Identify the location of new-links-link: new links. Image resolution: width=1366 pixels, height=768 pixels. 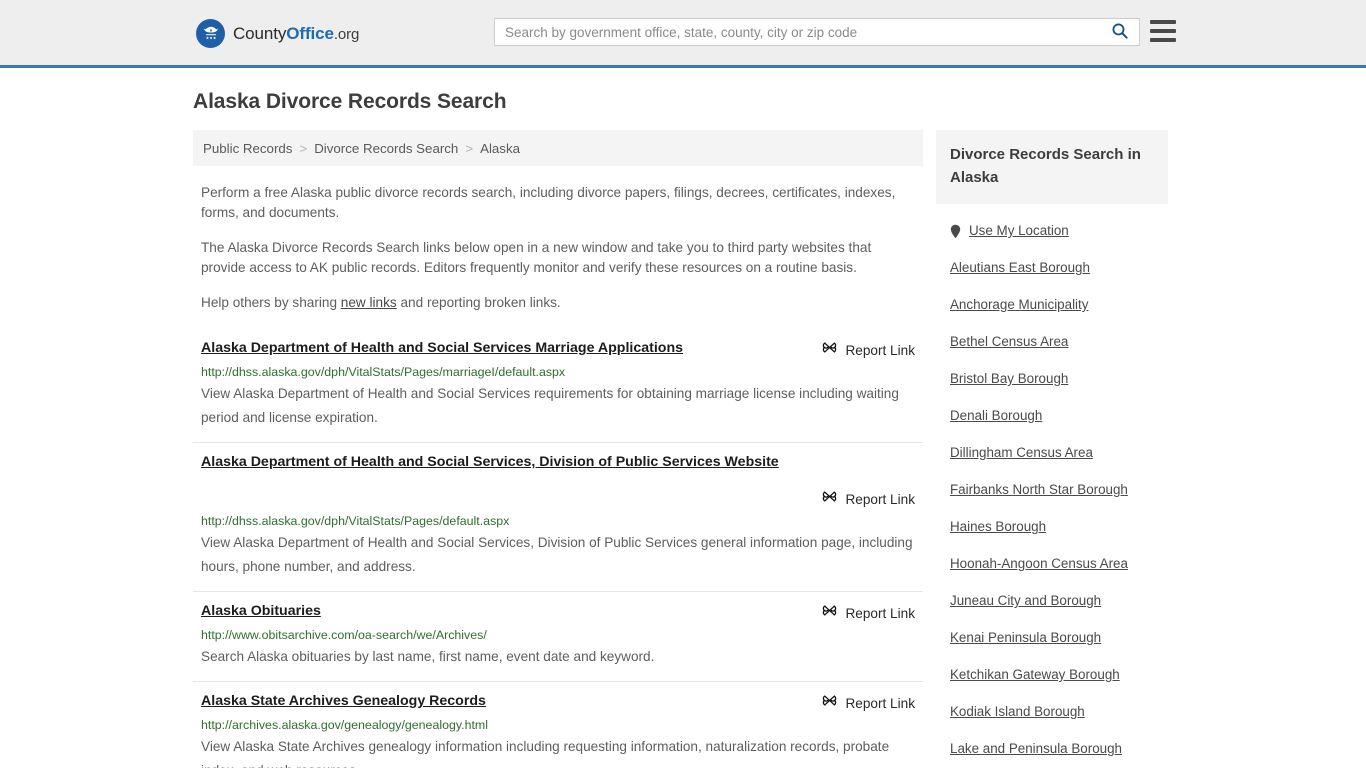
(369, 302).